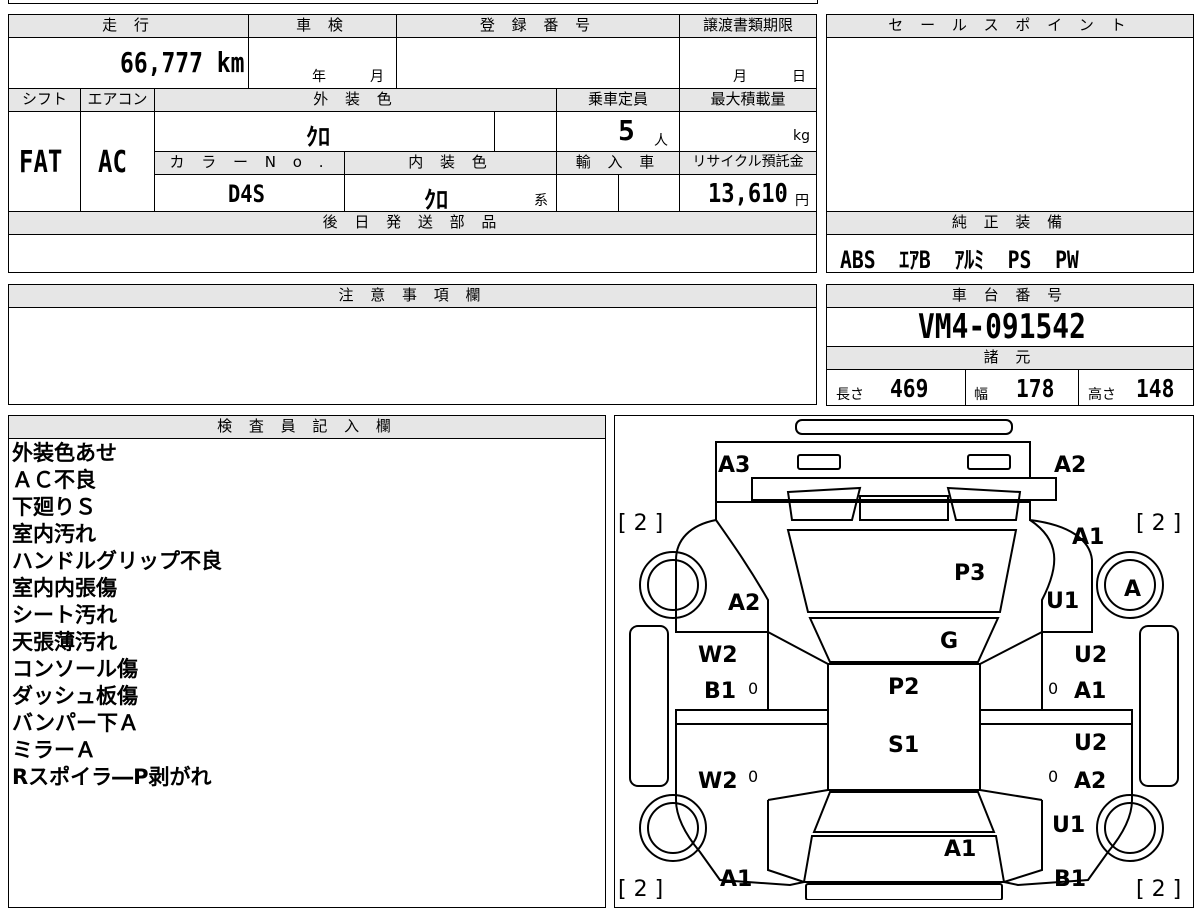 This screenshot has height=908, width=1200. I want to click on right-door-divider, so click(1056, 717).